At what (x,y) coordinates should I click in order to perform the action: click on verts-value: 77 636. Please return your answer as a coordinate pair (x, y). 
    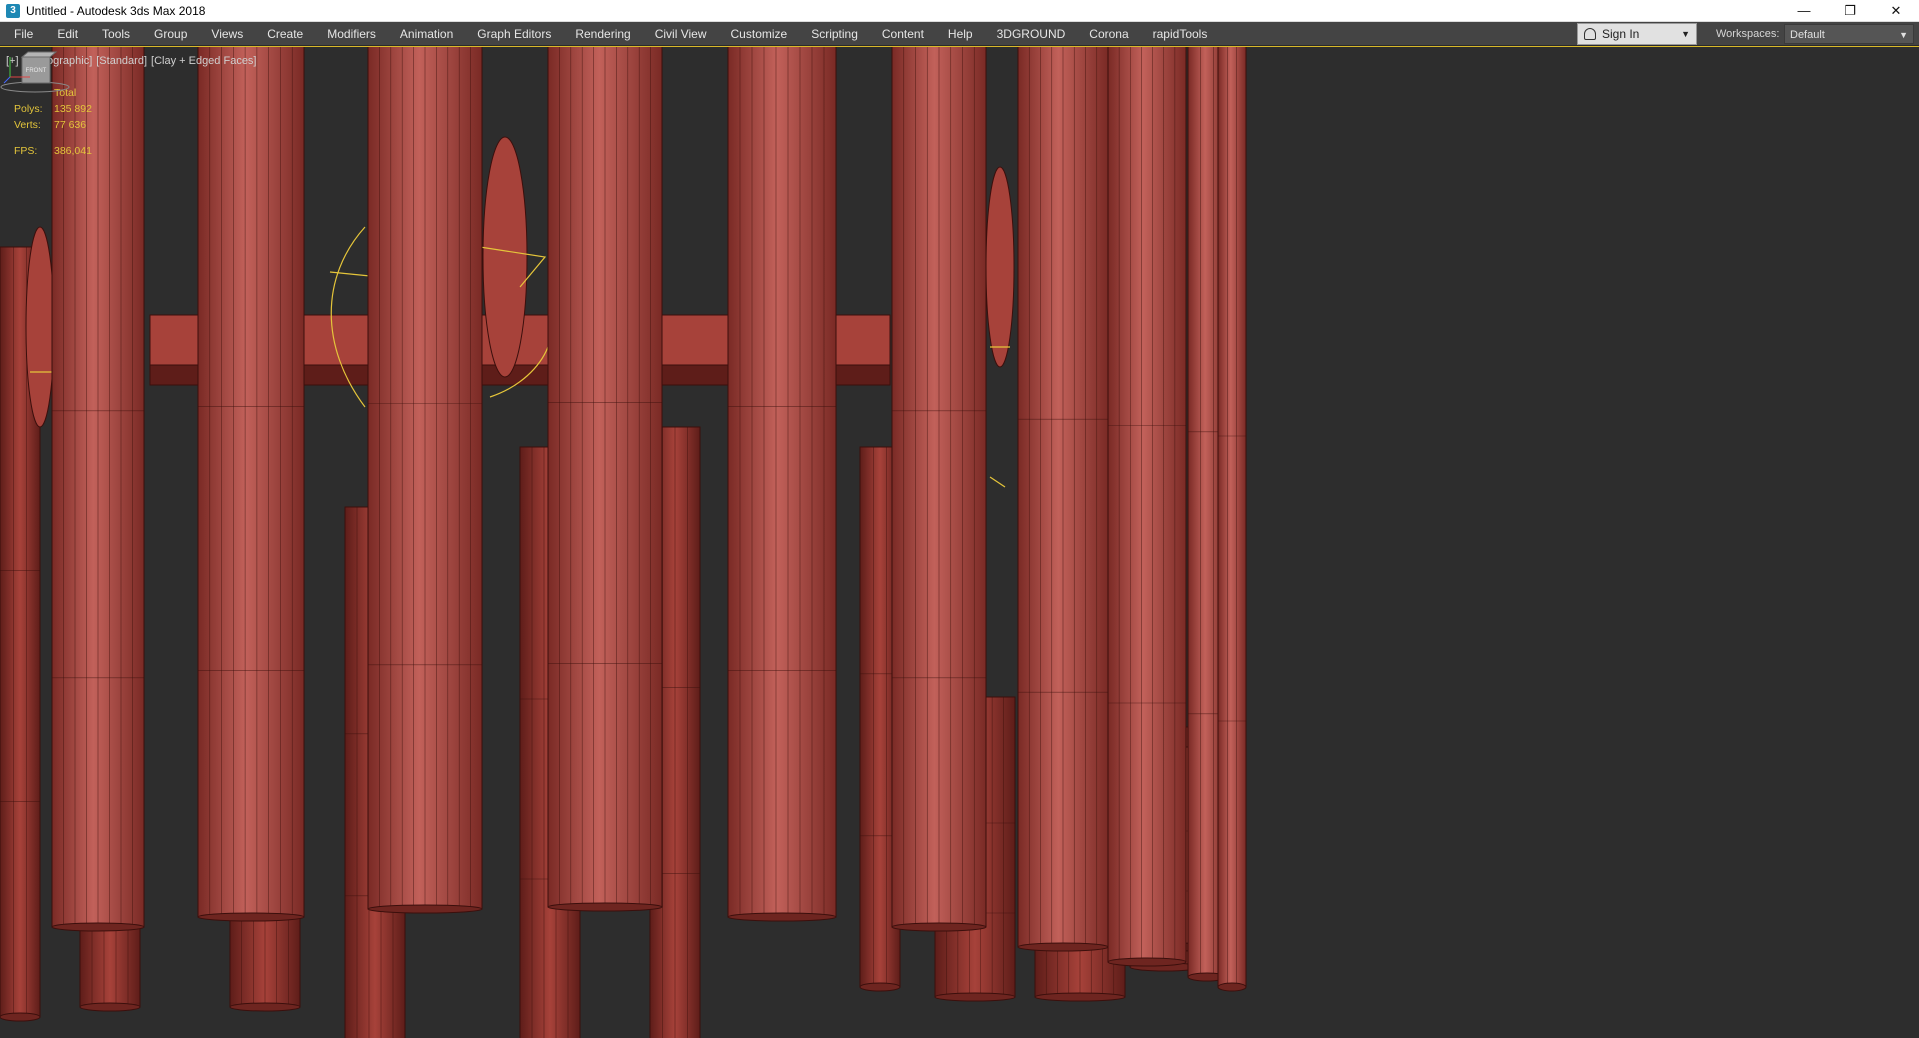
    Looking at the image, I should click on (70, 125).